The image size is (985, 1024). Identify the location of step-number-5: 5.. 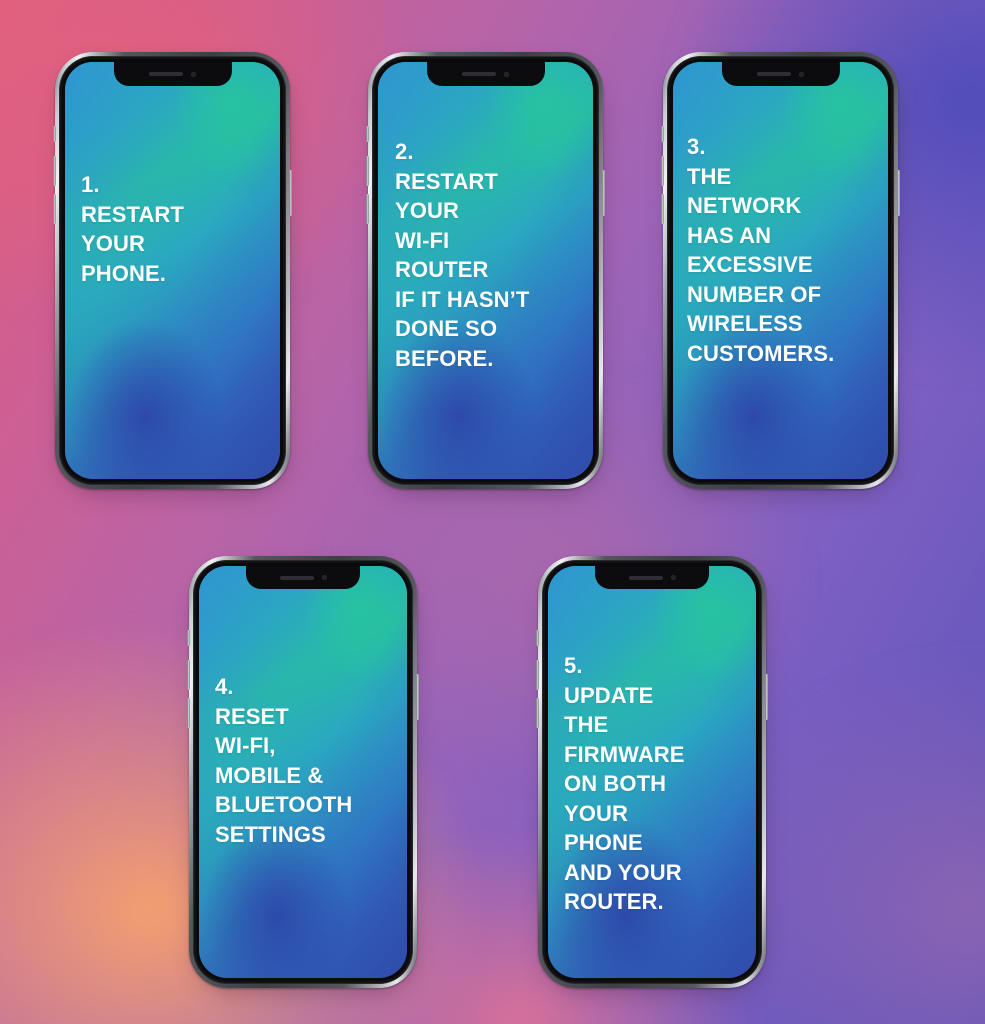
(573, 665).